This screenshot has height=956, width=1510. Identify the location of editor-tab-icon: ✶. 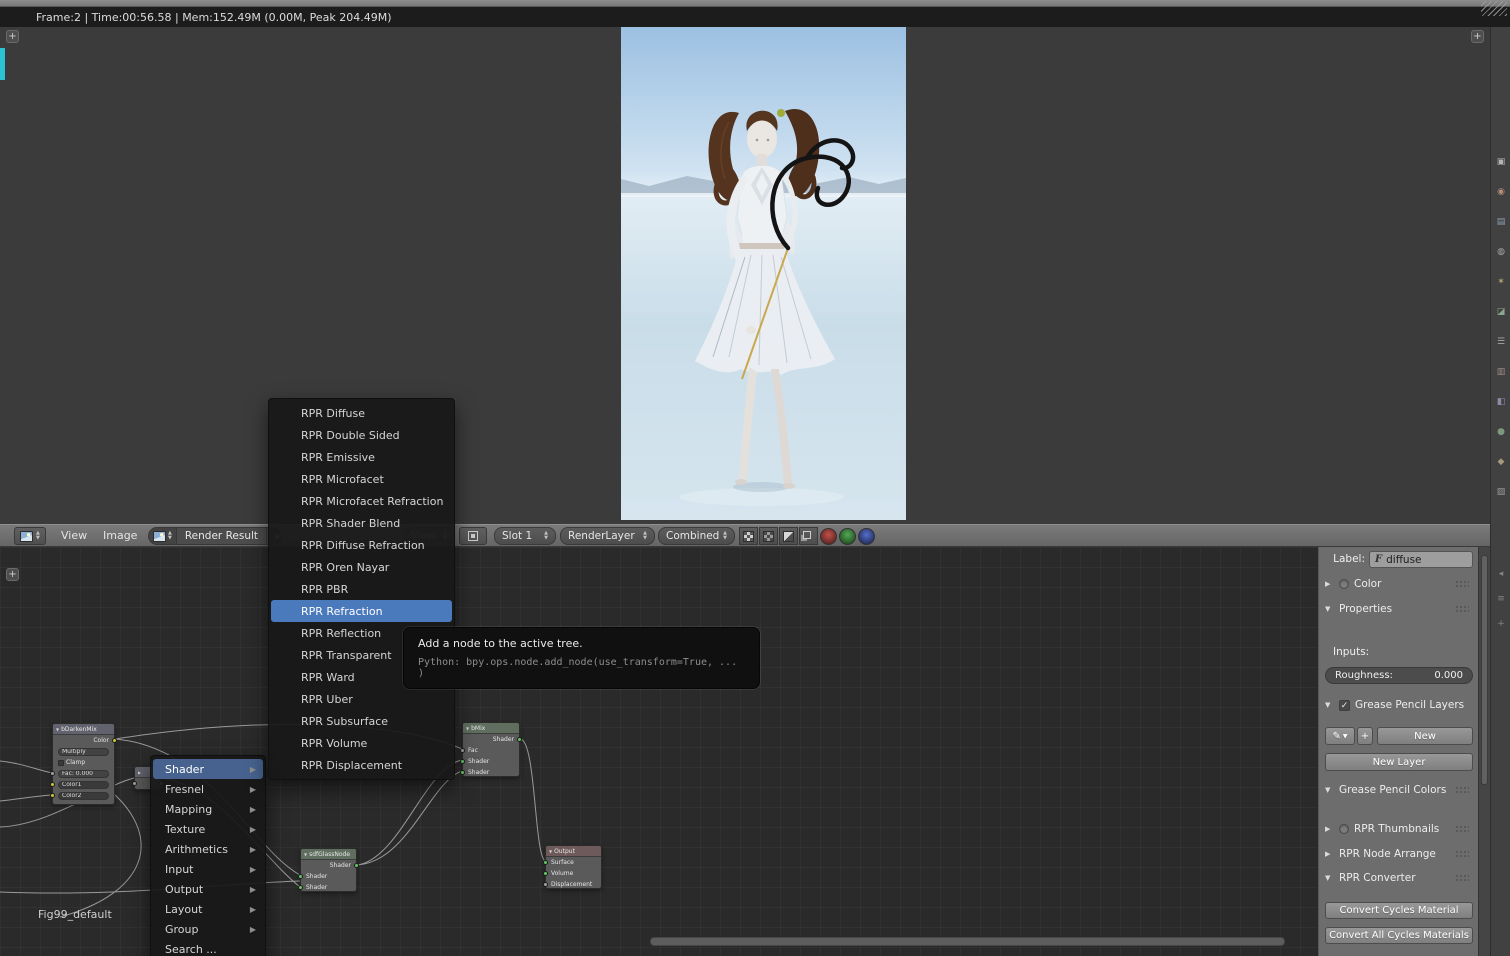
(1501, 282).